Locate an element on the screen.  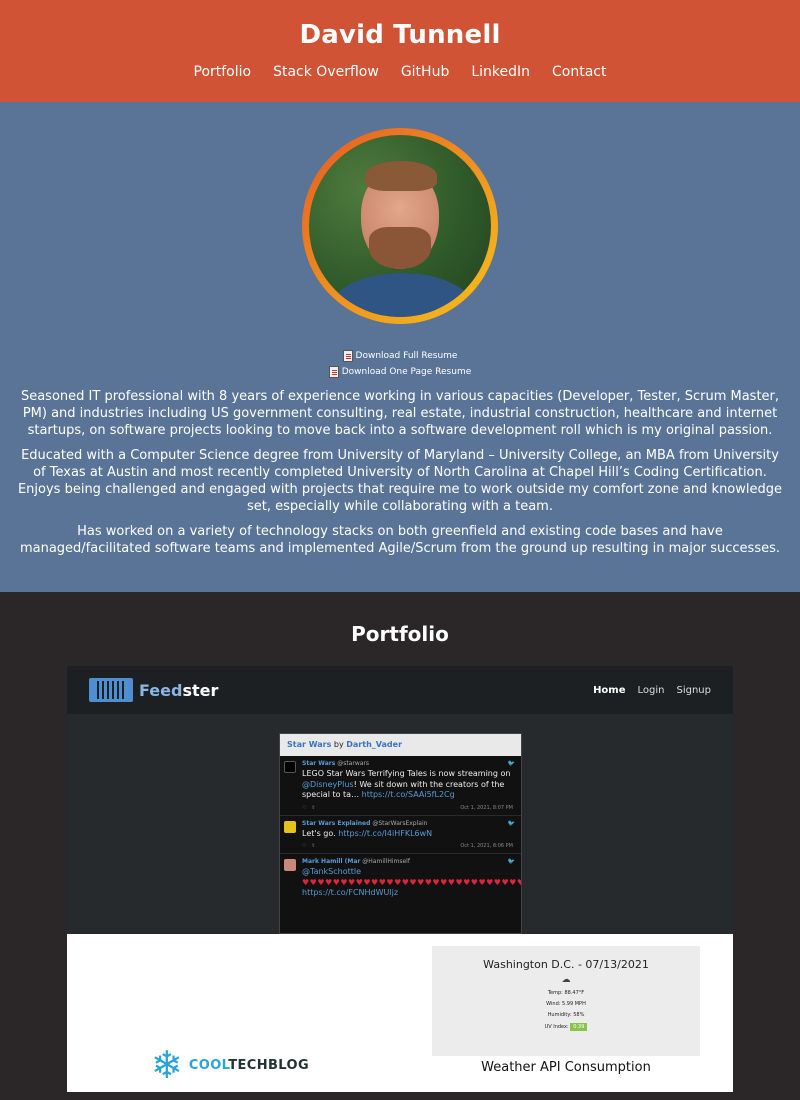
nav-contact: Contact is located at coordinates (579, 72).